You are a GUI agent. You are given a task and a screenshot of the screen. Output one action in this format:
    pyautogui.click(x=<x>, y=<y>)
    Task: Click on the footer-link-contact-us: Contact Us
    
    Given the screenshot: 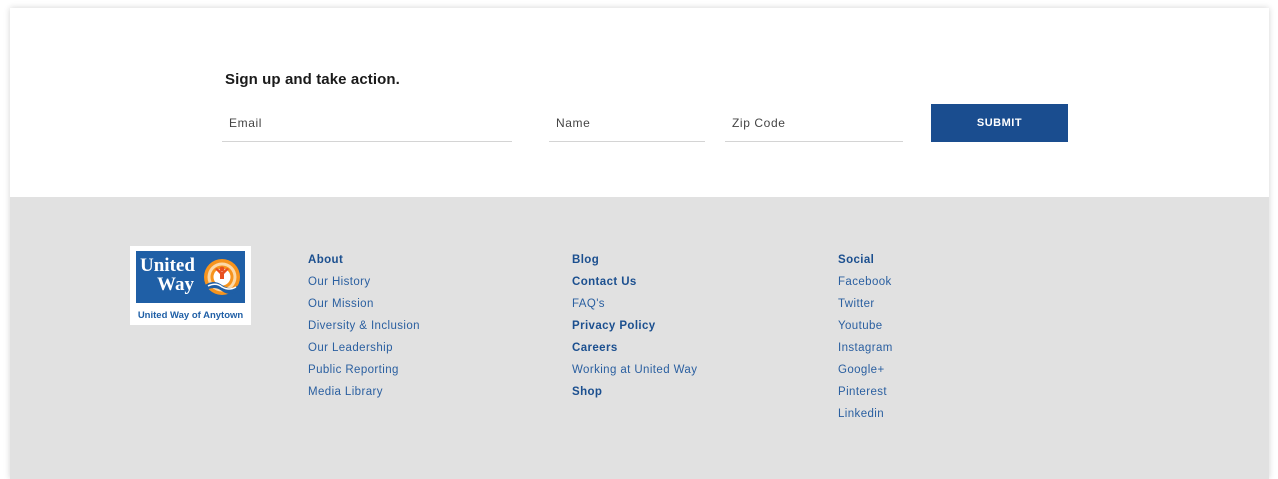 What is the action you would take?
    pyautogui.click(x=634, y=282)
    